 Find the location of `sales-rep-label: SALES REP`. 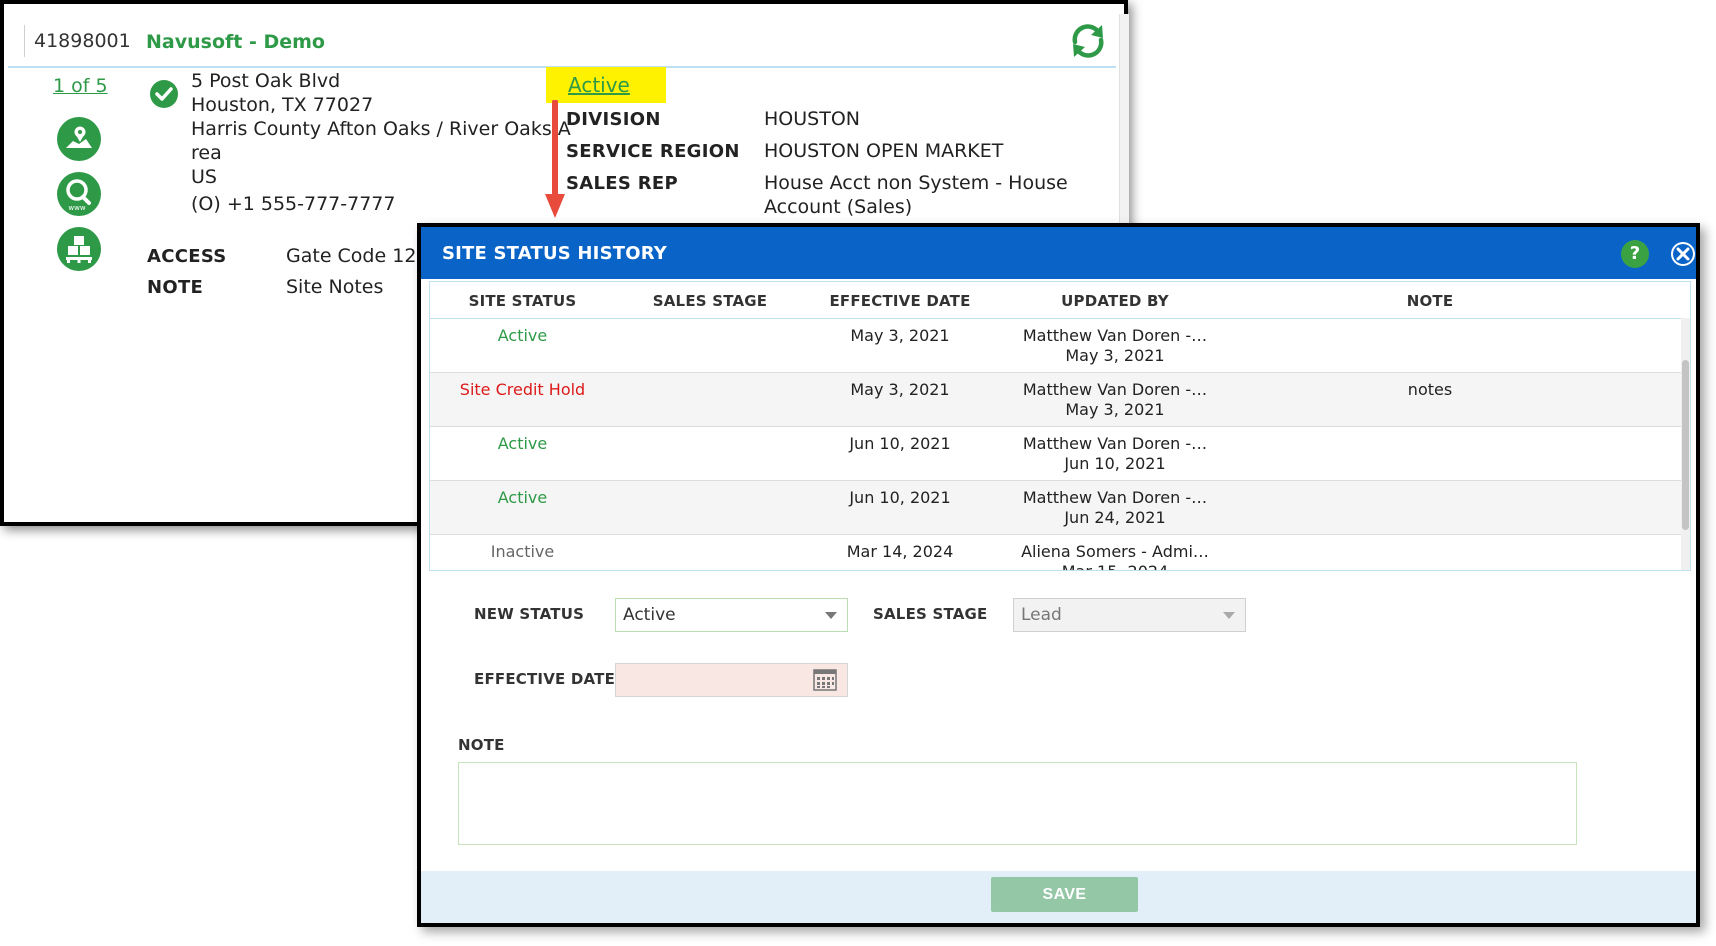

sales-rep-label: SALES REP is located at coordinates (622, 183).